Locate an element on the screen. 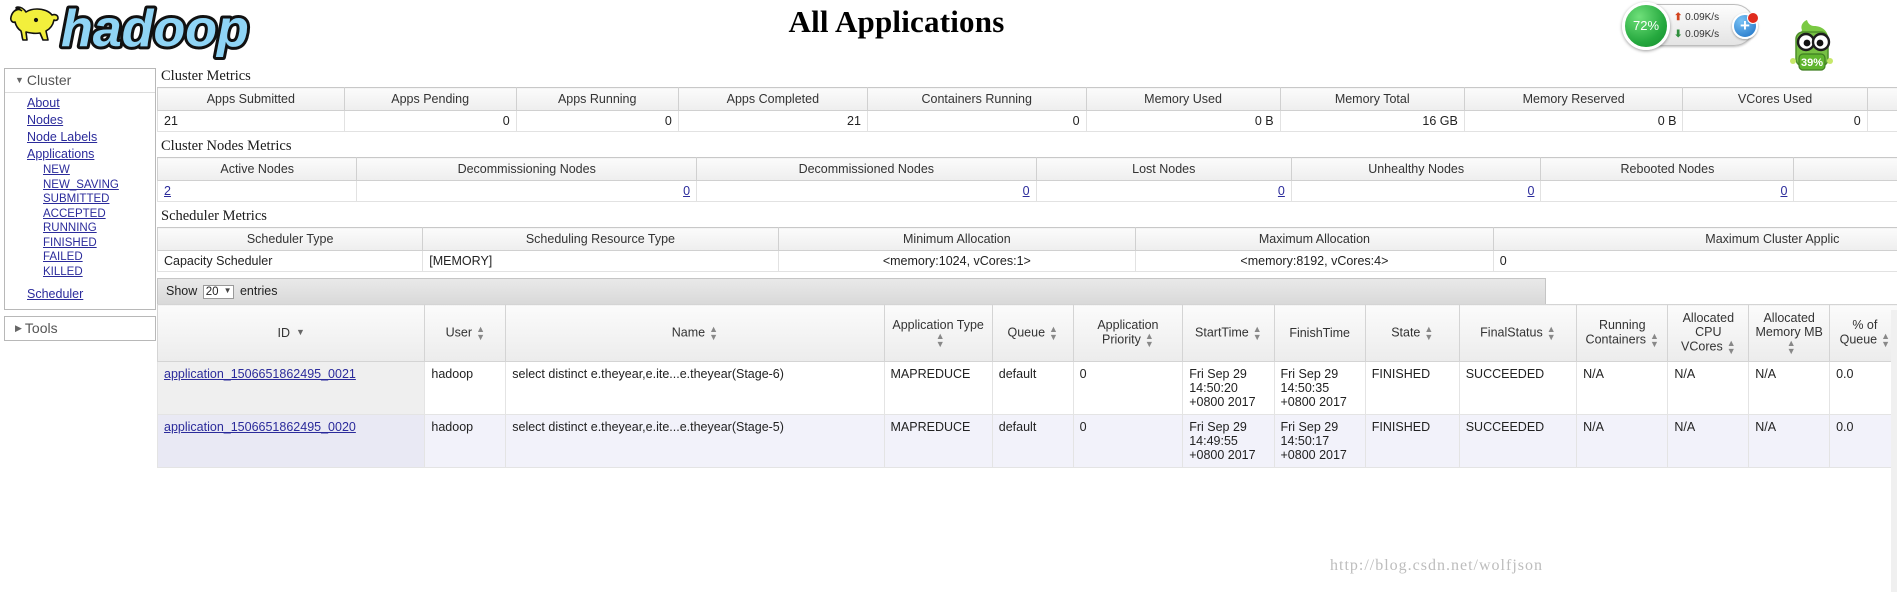 The width and height of the screenshot is (1897, 592). sidebar-item-applications: Applications is located at coordinates (80, 154).